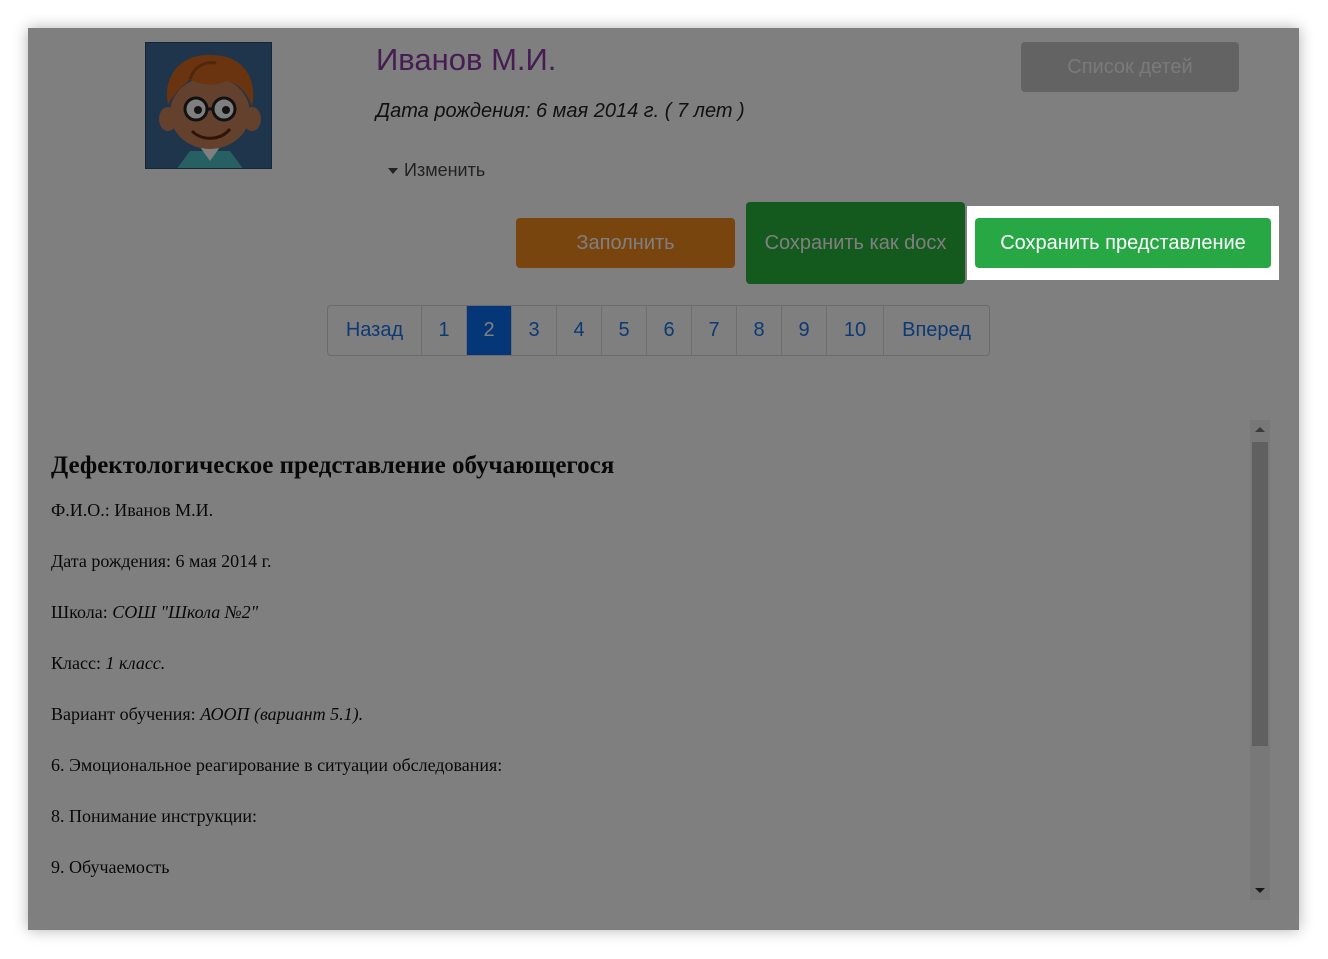 The height and width of the screenshot is (959, 1328). I want to click on pagination-page-1: 1, so click(444, 330).